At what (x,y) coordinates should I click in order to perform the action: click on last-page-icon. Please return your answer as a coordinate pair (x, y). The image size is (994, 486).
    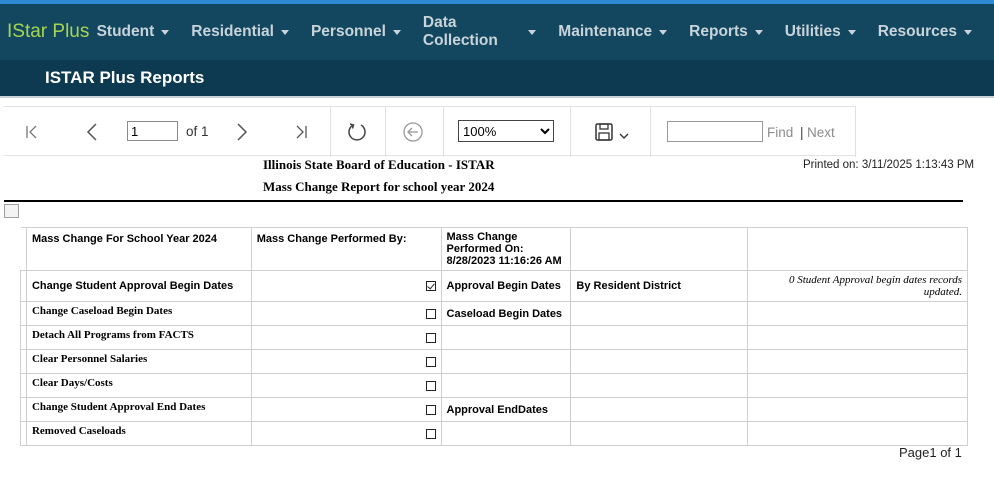
    Looking at the image, I should click on (301, 132).